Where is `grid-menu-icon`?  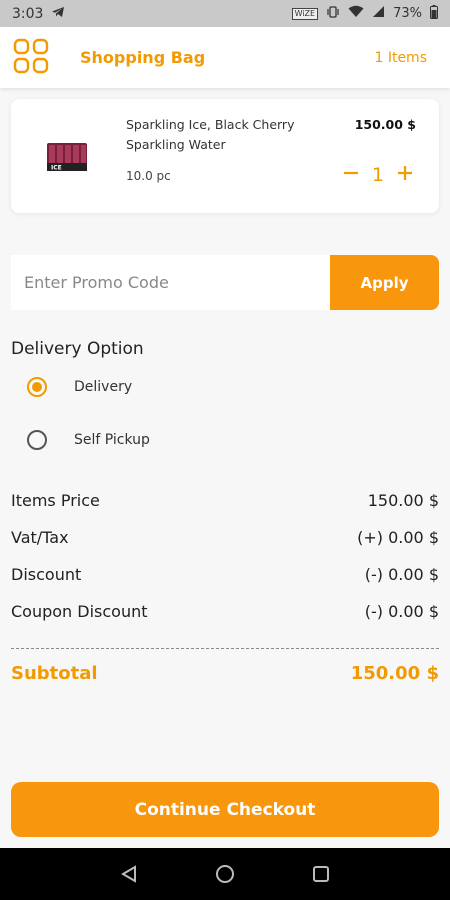
grid-menu-icon is located at coordinates (31, 58).